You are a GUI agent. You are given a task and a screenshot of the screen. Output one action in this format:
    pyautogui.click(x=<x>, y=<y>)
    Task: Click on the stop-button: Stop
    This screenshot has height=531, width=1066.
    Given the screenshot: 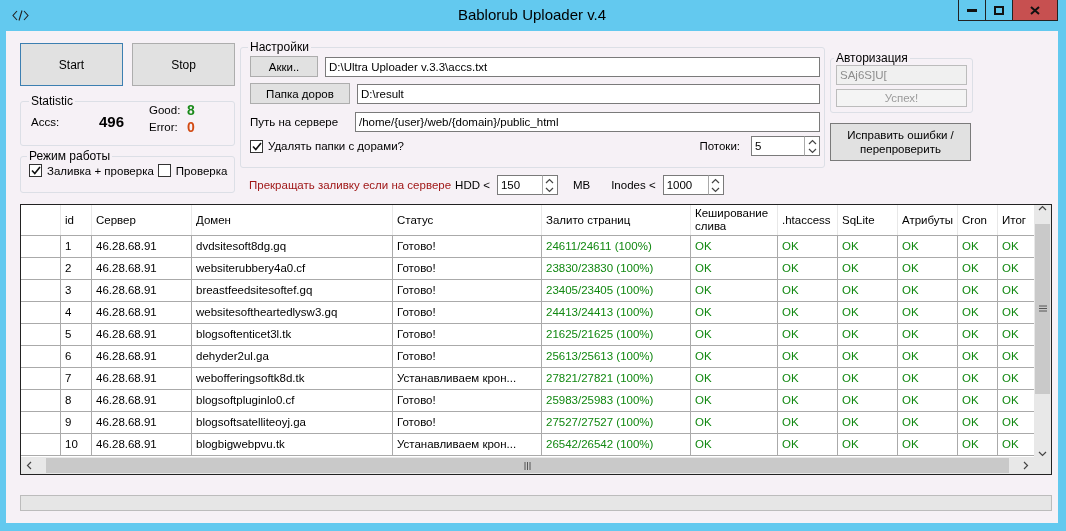 What is the action you would take?
    pyautogui.click(x=183, y=64)
    